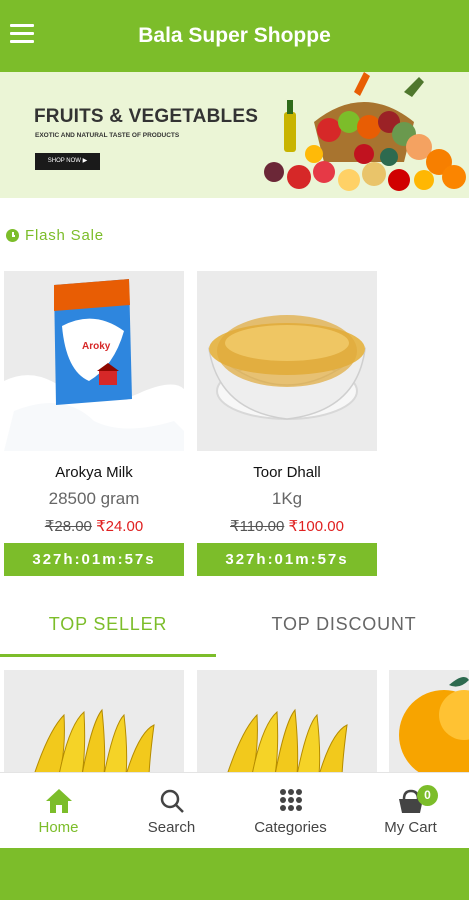  Describe the element at coordinates (171, 827) in the screenshot. I see `nav-label: Search` at that location.